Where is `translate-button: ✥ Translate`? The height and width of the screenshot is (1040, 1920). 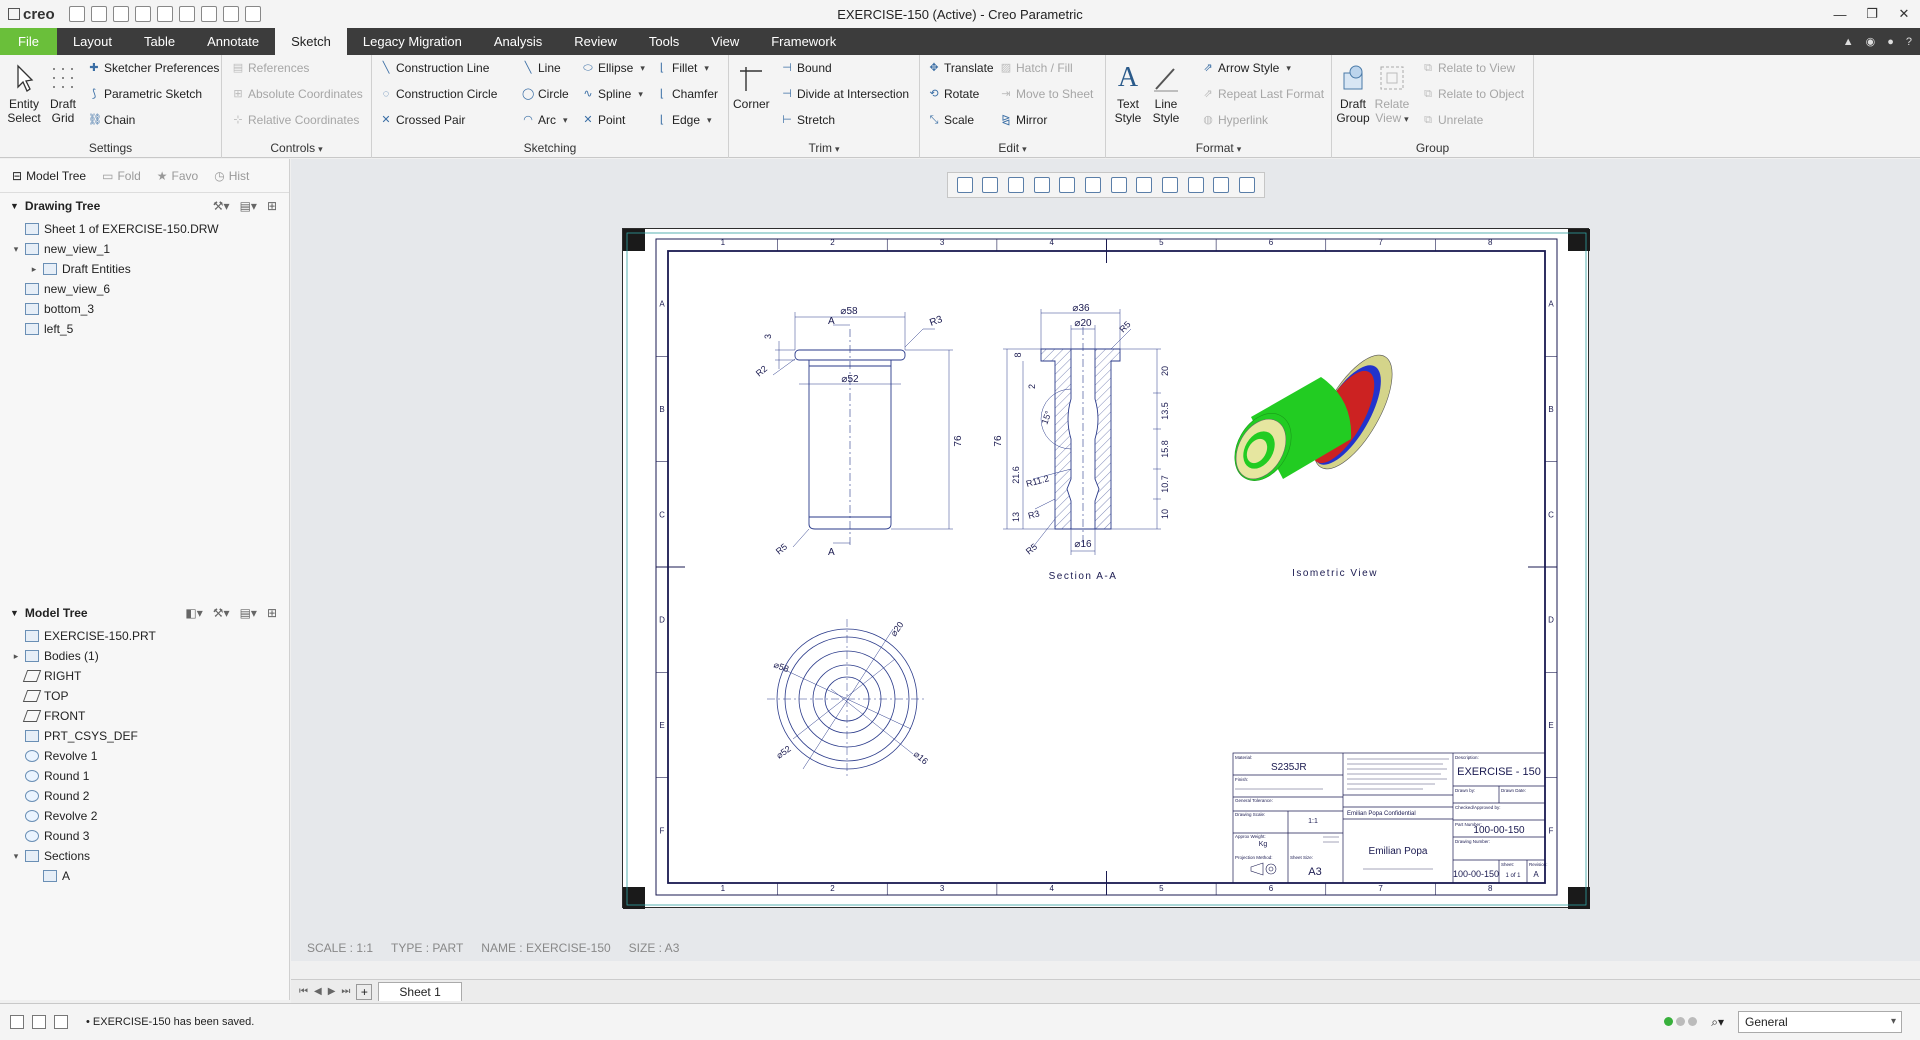 translate-button: ✥ Translate is located at coordinates (960, 68).